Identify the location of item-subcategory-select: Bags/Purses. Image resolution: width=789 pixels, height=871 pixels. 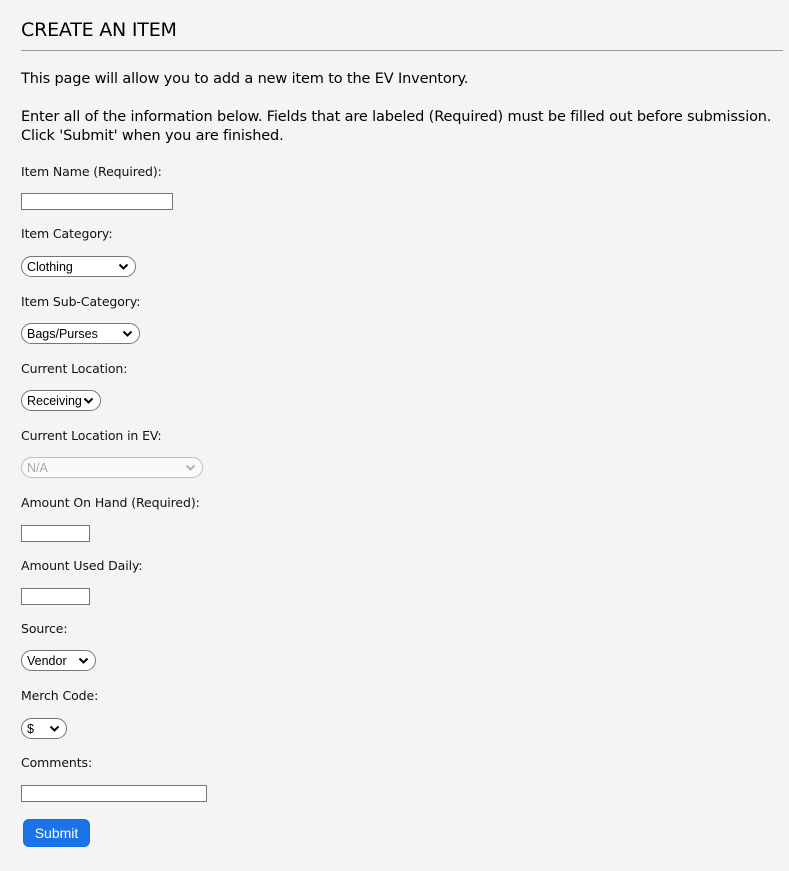
(80, 333).